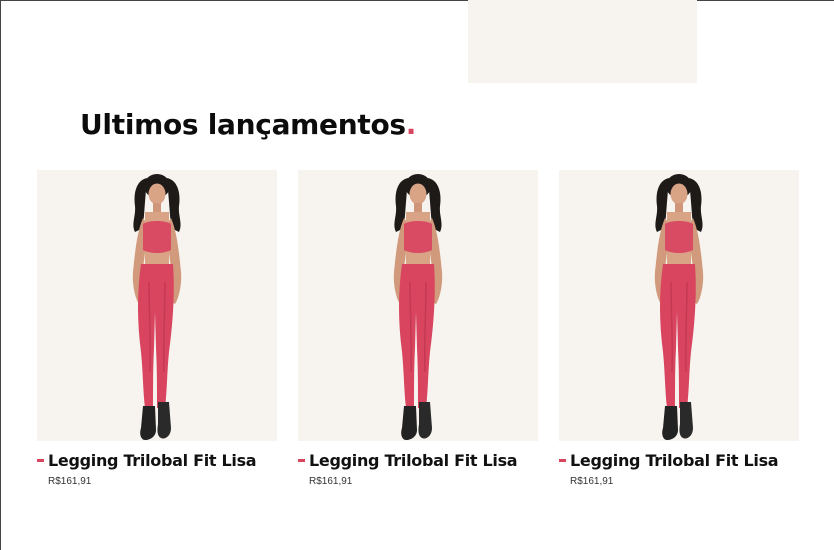 This screenshot has width=834, height=550. I want to click on section-title-text: Ultimos lançamentos, so click(243, 124).